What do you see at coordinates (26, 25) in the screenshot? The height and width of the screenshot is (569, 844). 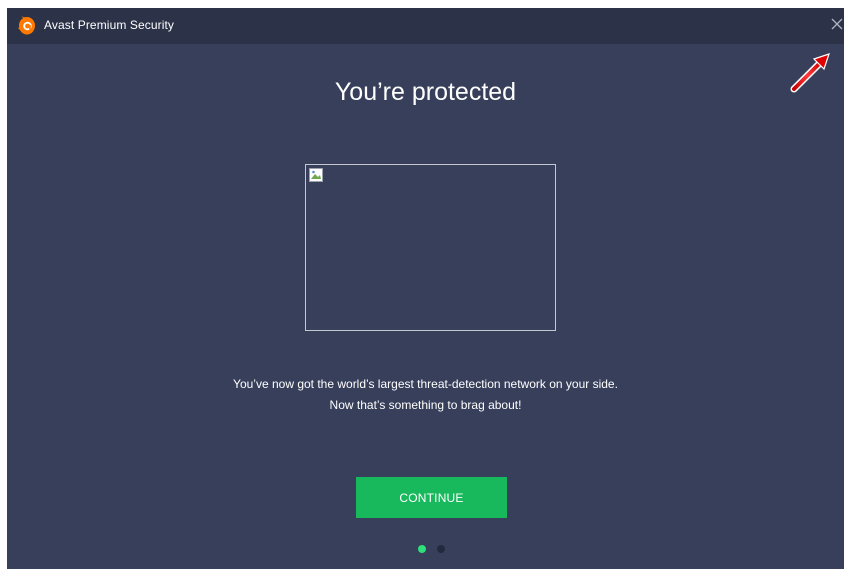 I see `avast-logo-icon` at bounding box center [26, 25].